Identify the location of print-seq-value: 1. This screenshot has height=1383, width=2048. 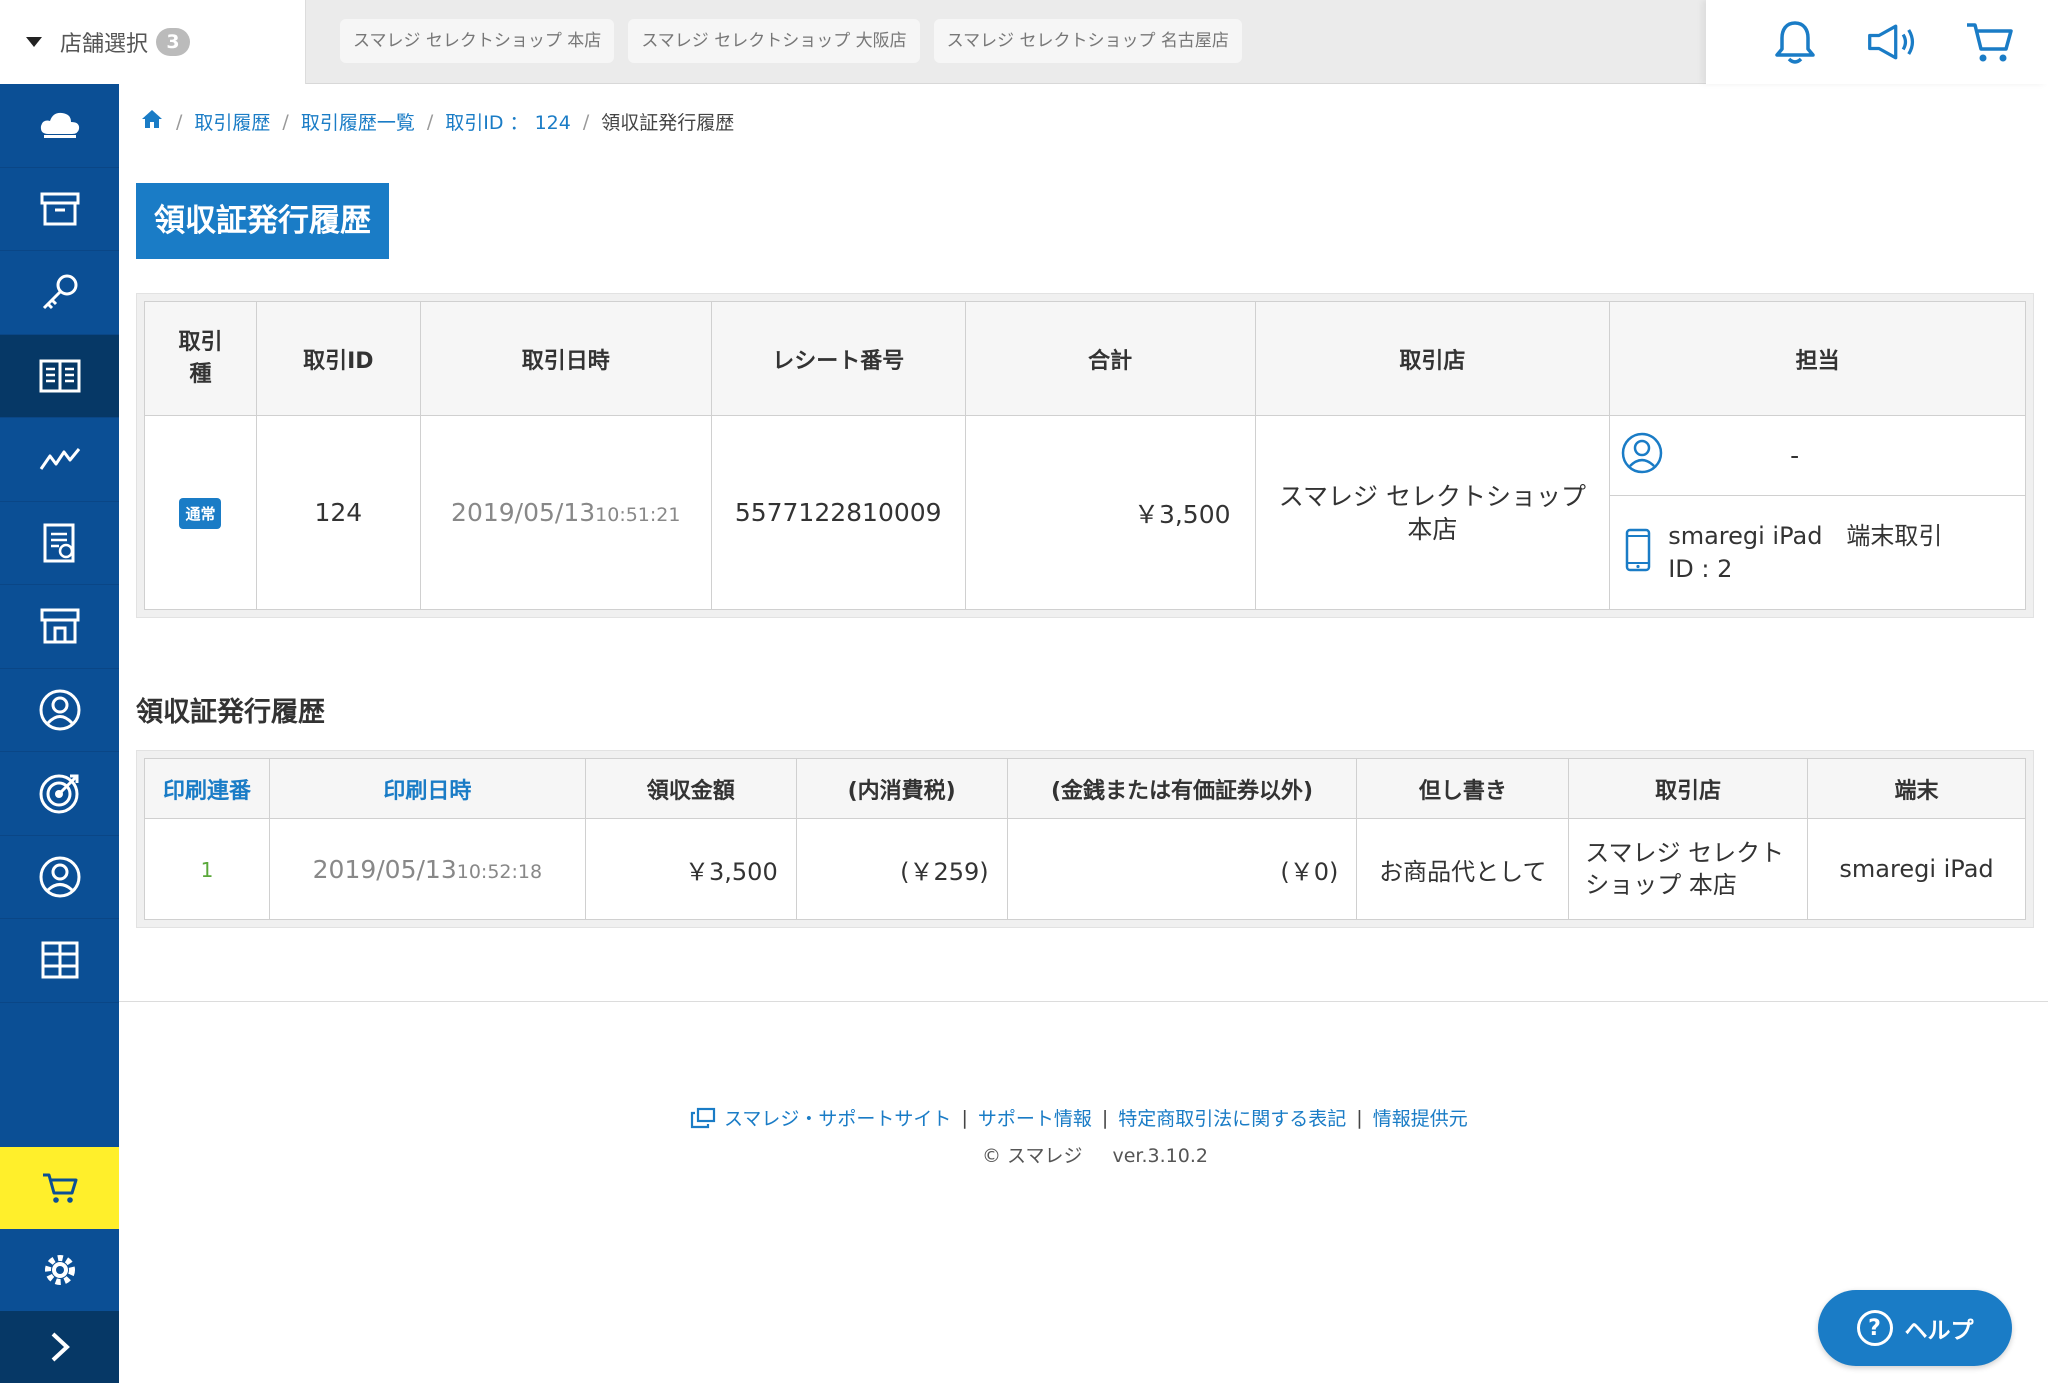
(207, 870).